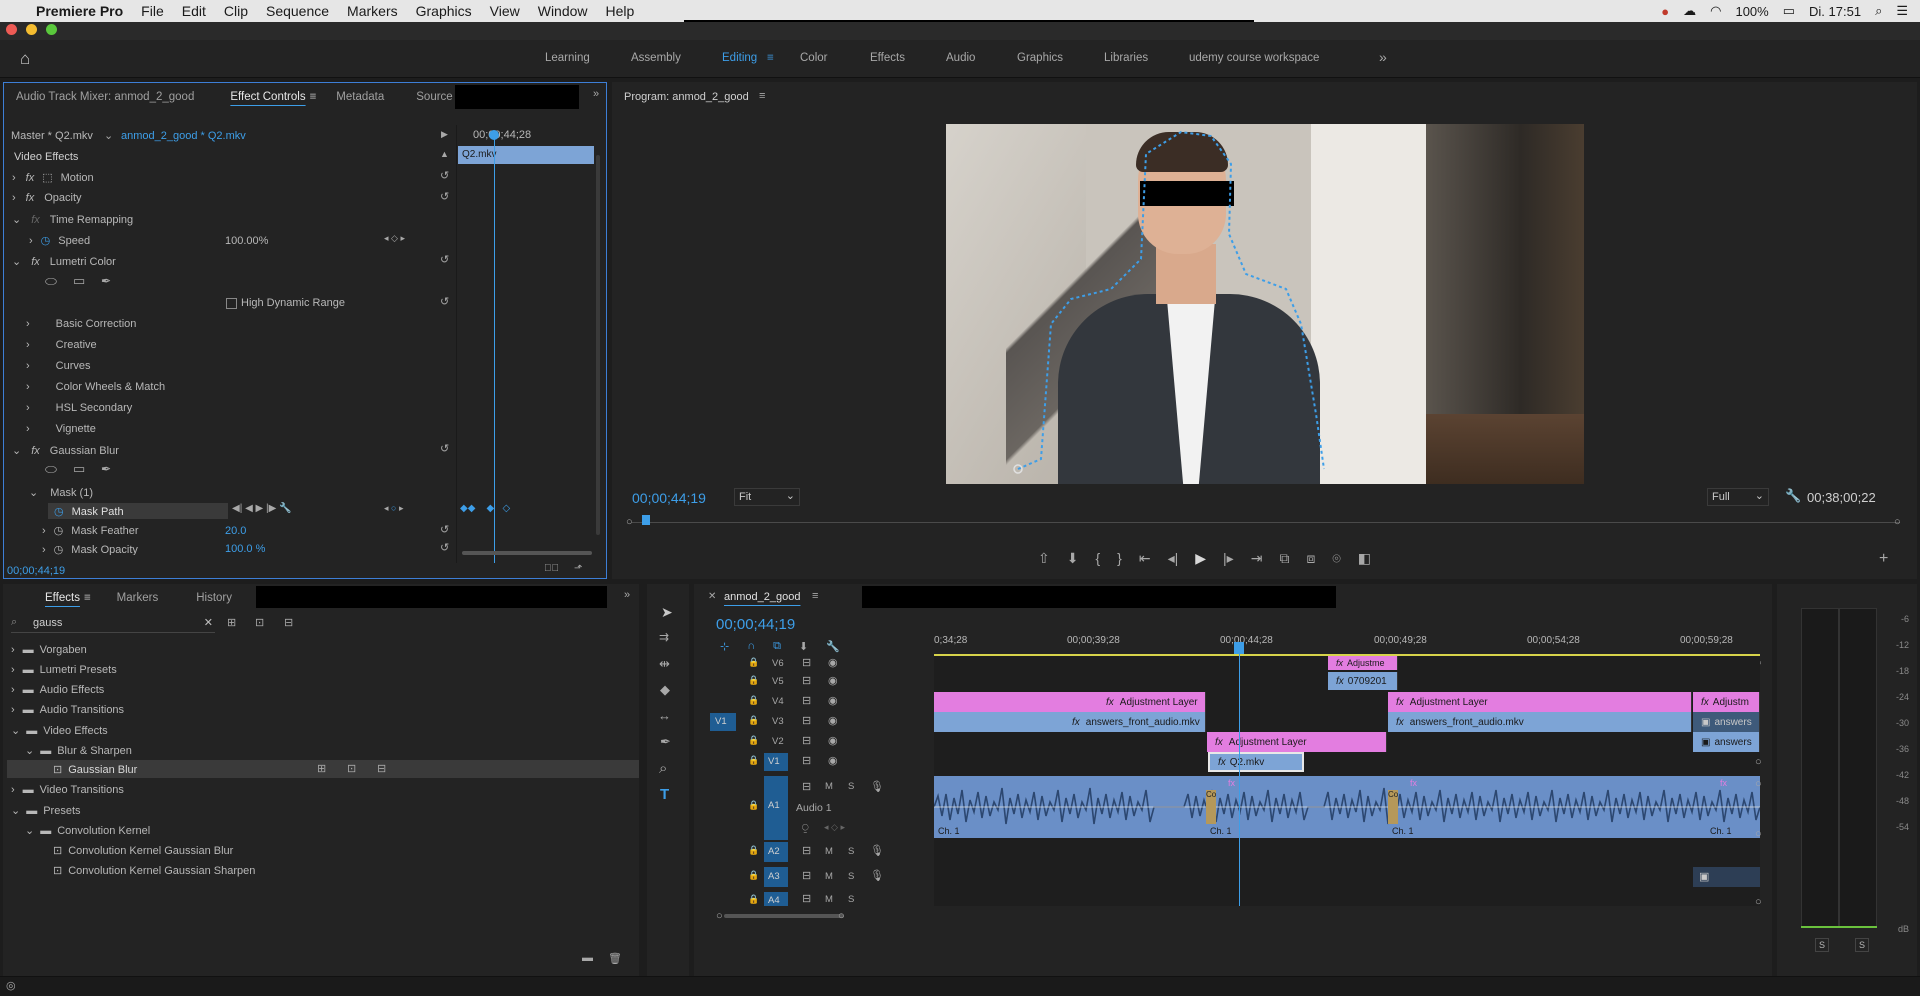 This screenshot has width=1920, height=996. I want to click on keyframe-nav-icon: ◂ ◇ ▸, so click(394, 238).